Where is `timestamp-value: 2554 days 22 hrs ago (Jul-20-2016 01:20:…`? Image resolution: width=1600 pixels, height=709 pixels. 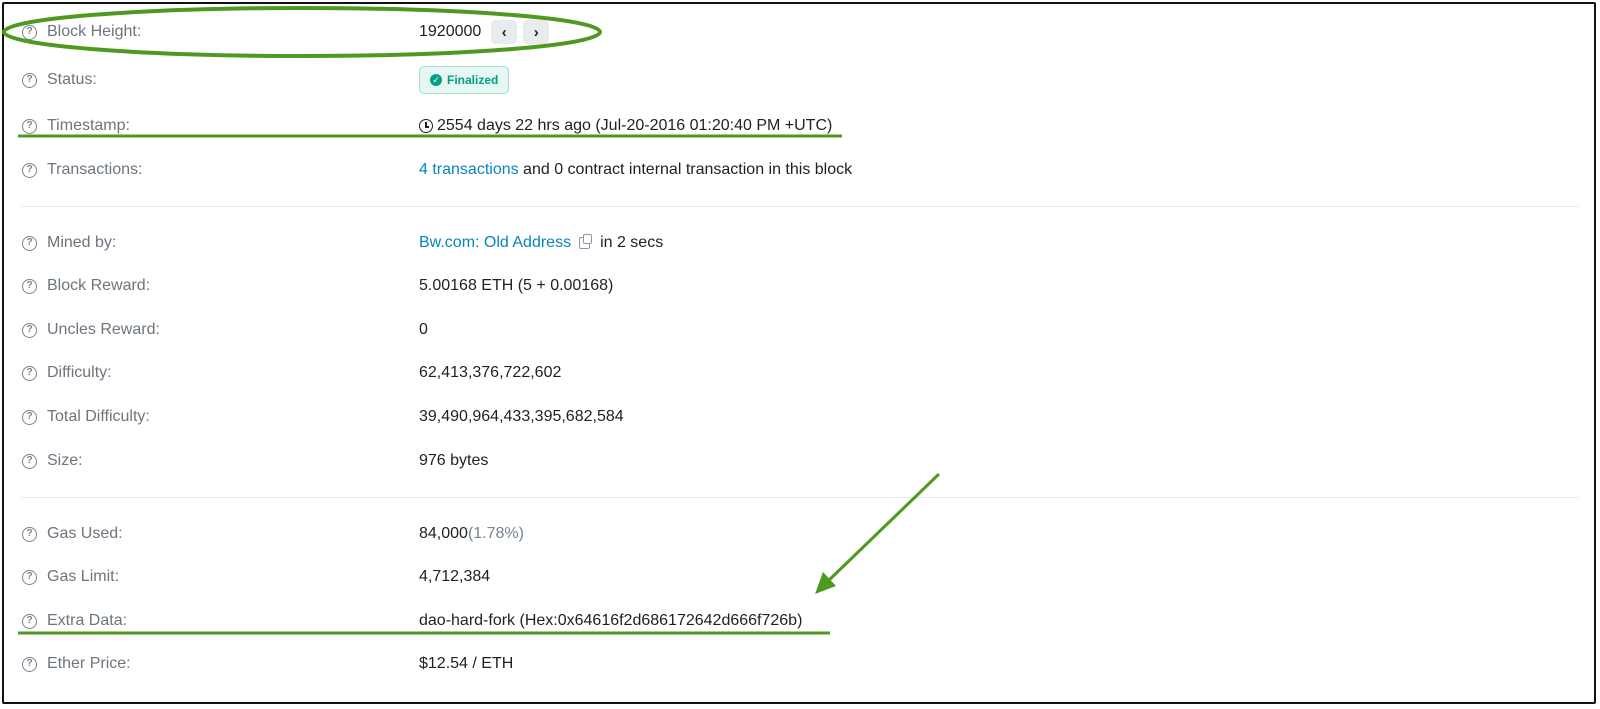
timestamp-value: 2554 days 22 hrs ago (Jul-20-2016 01:20:… is located at coordinates (635, 125).